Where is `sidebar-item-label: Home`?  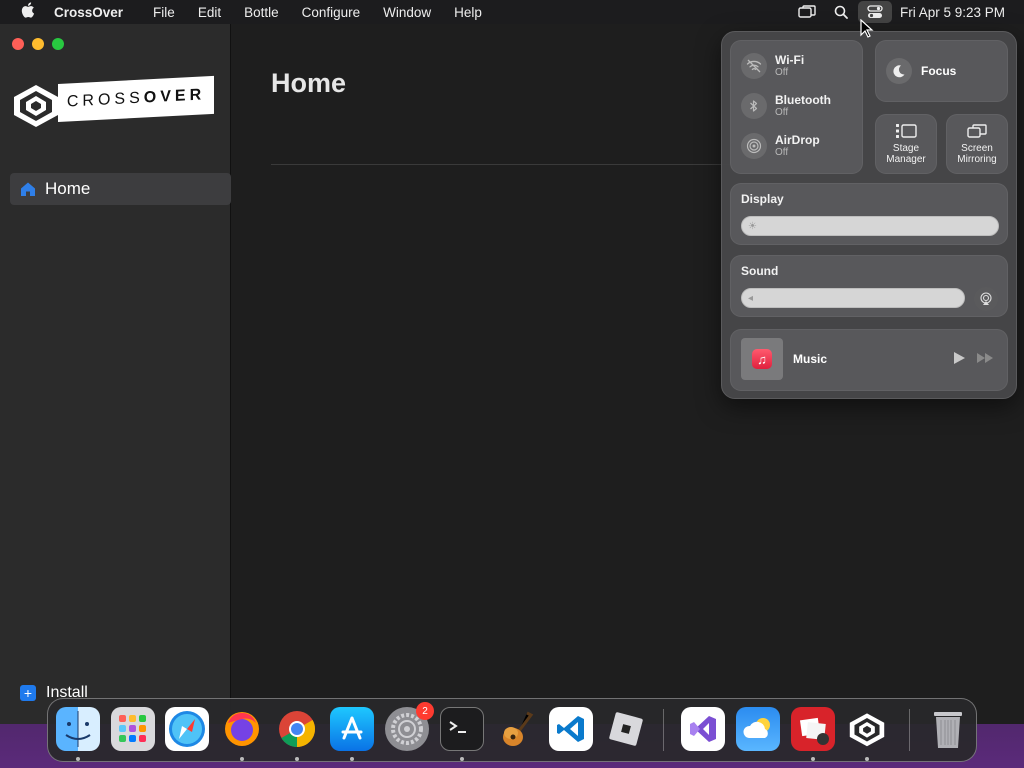 sidebar-item-label: Home is located at coordinates (68, 188).